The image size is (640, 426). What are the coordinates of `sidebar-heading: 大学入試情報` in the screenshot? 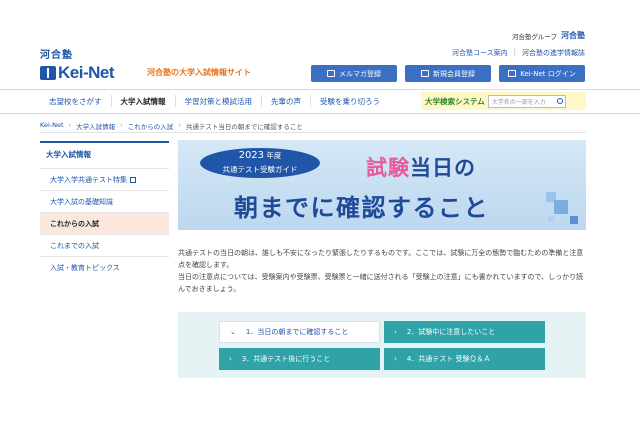 It's located at (104, 154).